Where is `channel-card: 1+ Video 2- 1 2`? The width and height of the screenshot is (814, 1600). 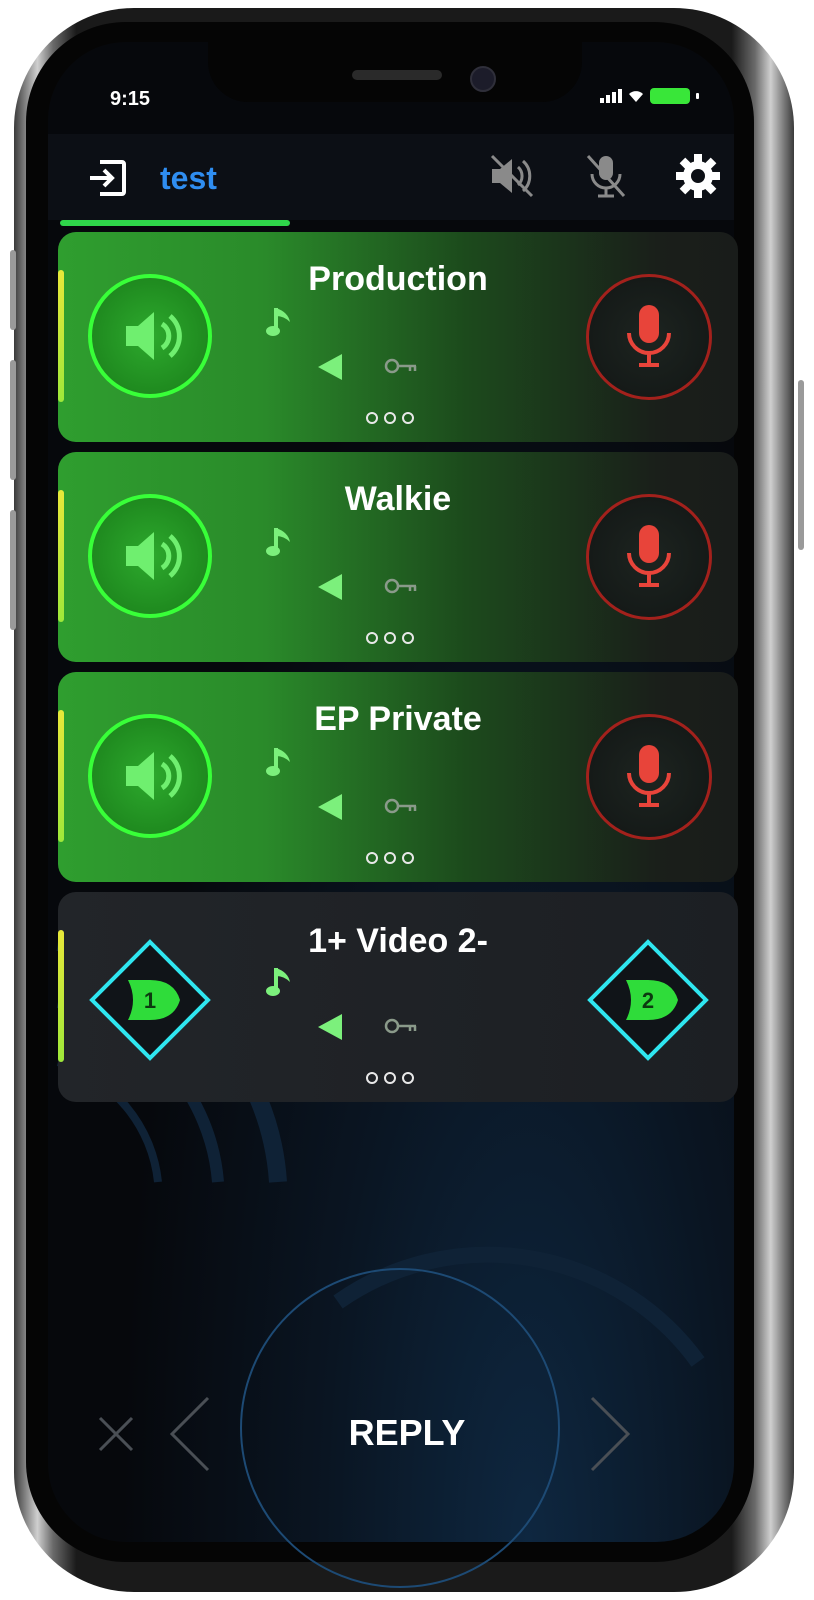 channel-card: 1+ Video 2- 1 2 is located at coordinates (398, 997).